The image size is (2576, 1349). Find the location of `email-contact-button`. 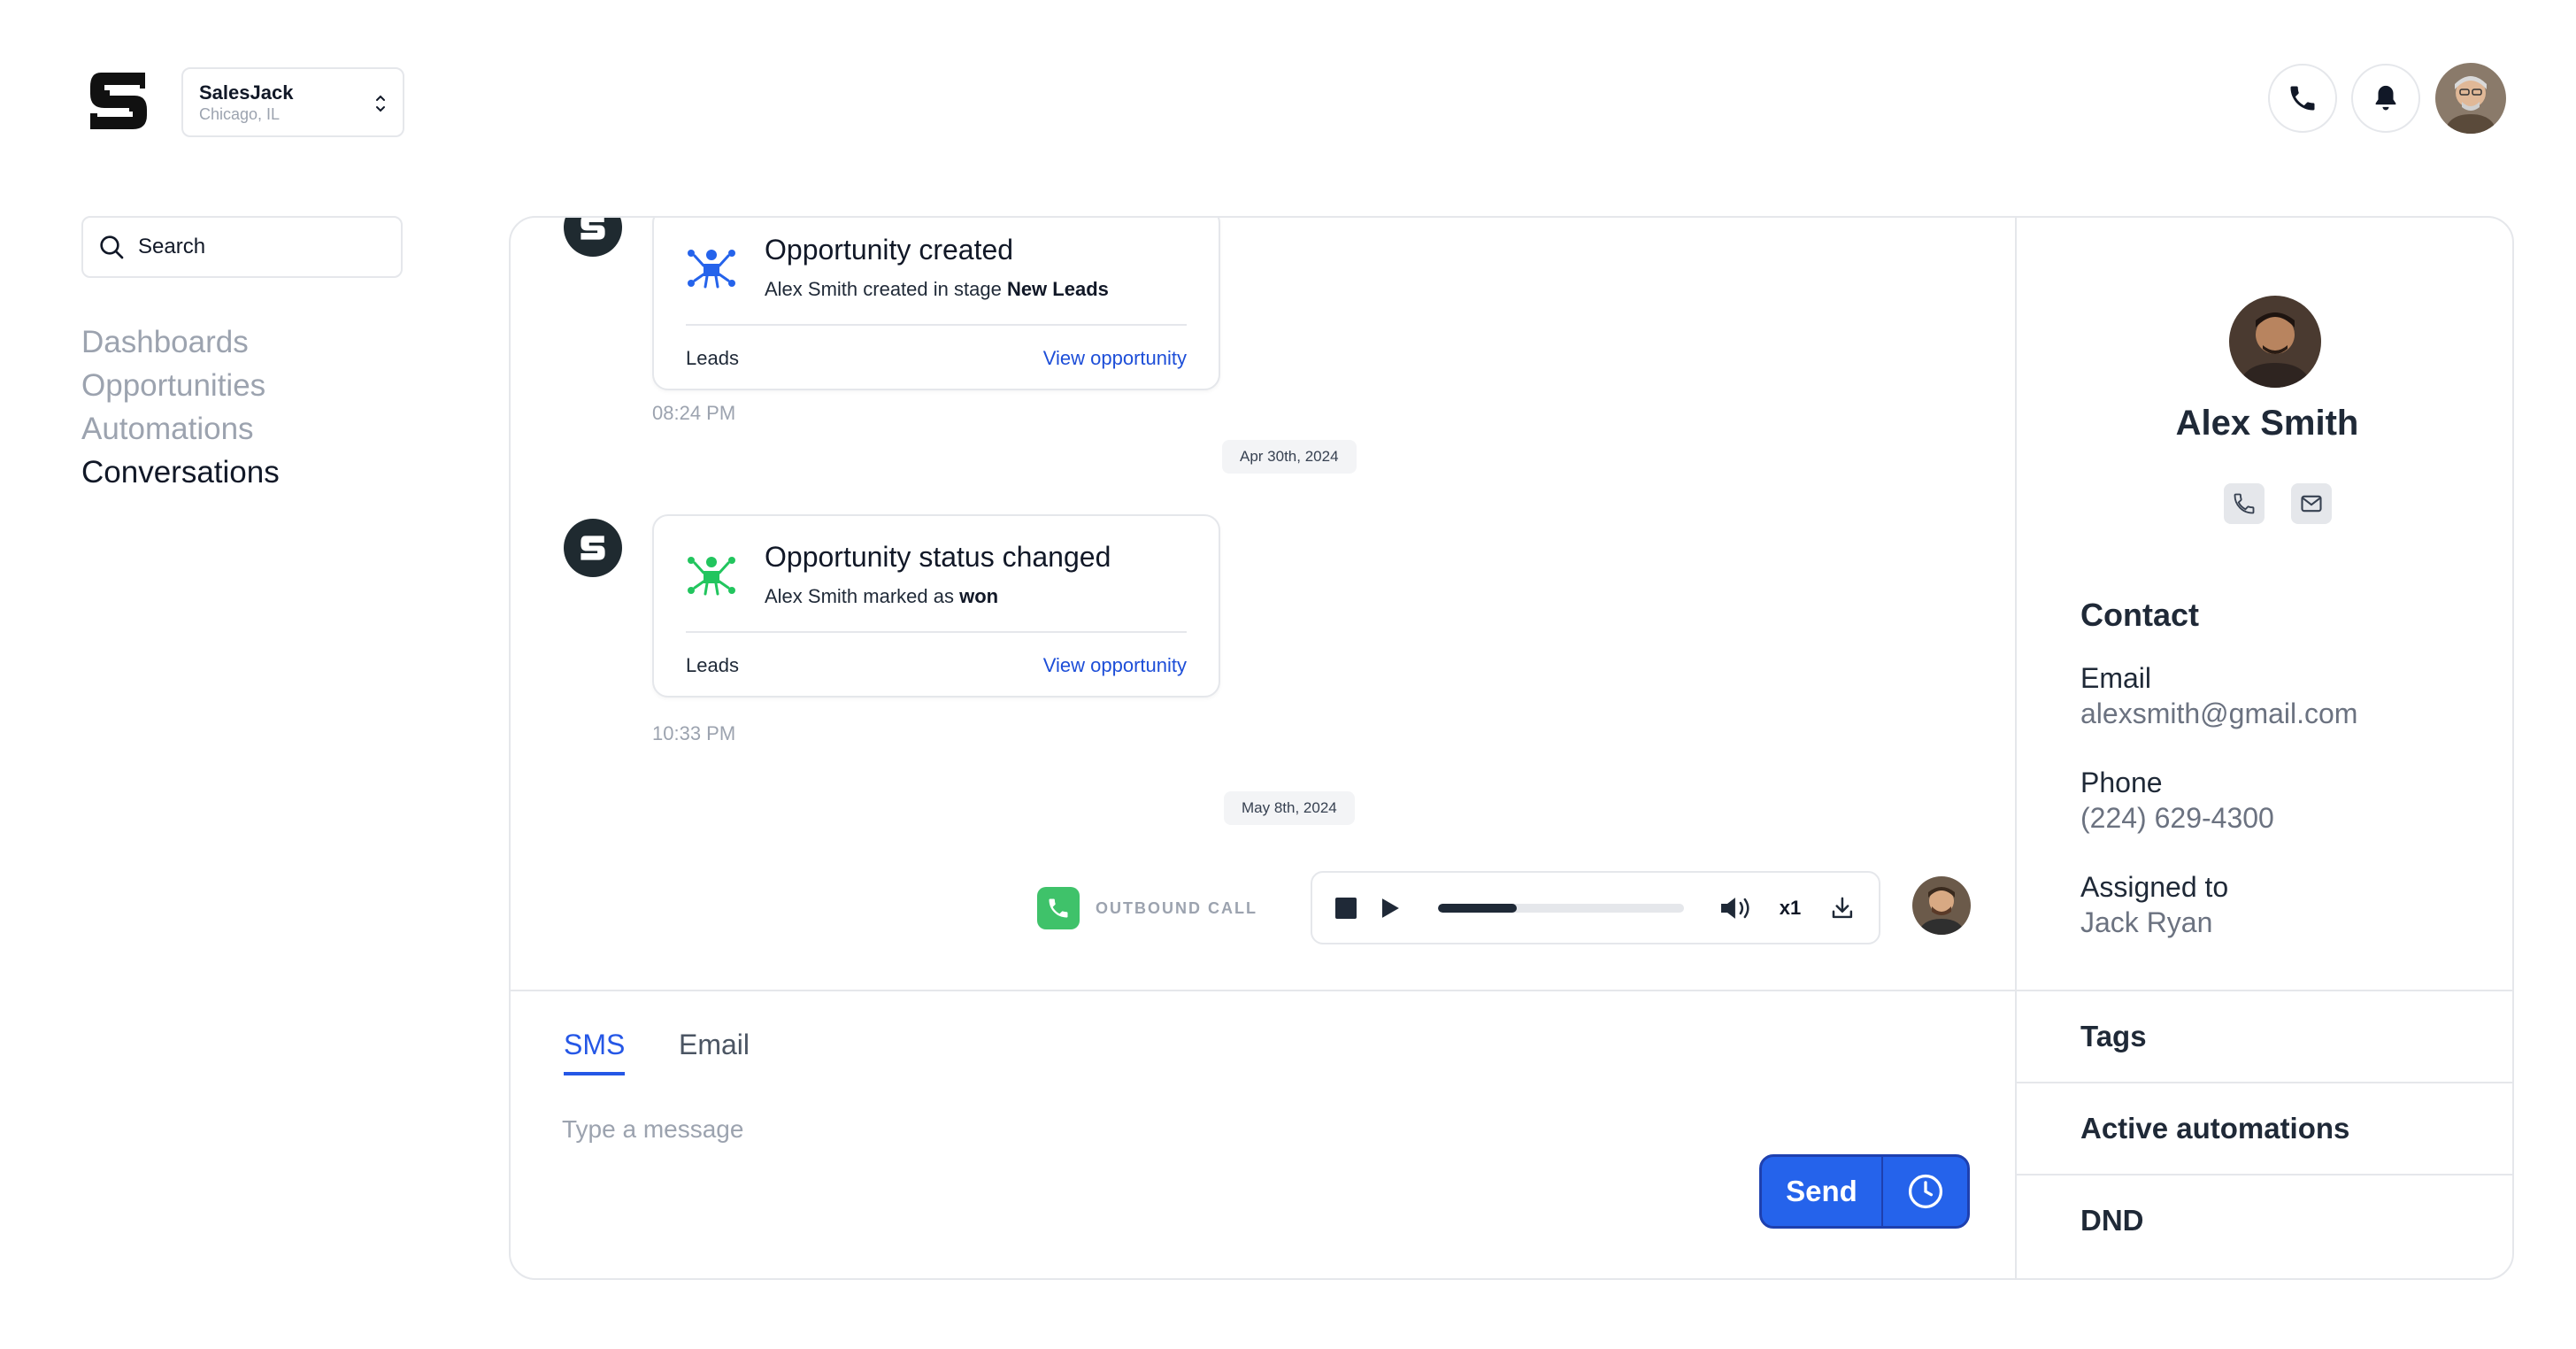

email-contact-button is located at coordinates (2311, 504).